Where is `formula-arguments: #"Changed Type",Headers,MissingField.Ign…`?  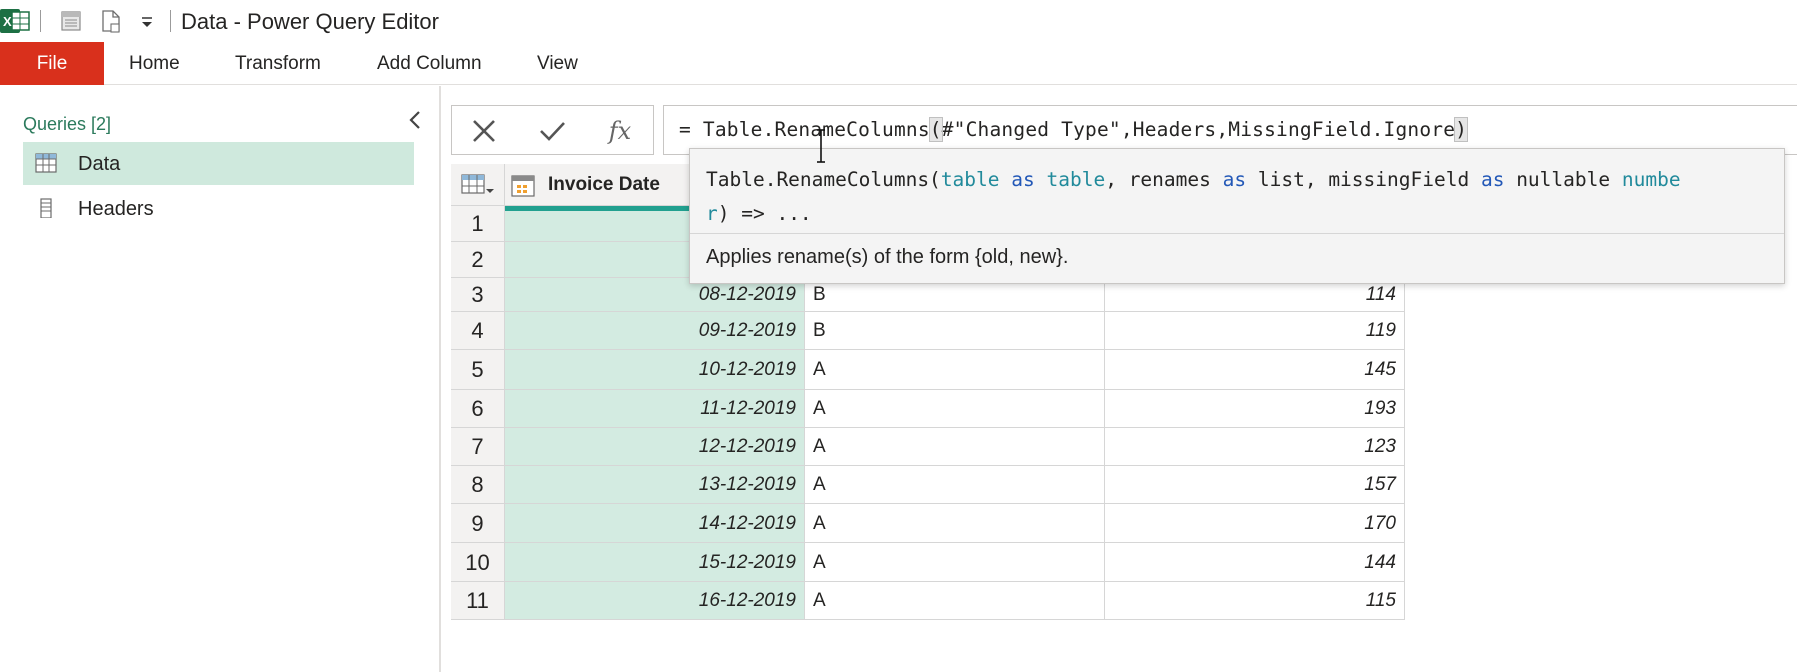 formula-arguments: #"Changed Type",Headers,MissingField.Ign… is located at coordinates (1198, 129).